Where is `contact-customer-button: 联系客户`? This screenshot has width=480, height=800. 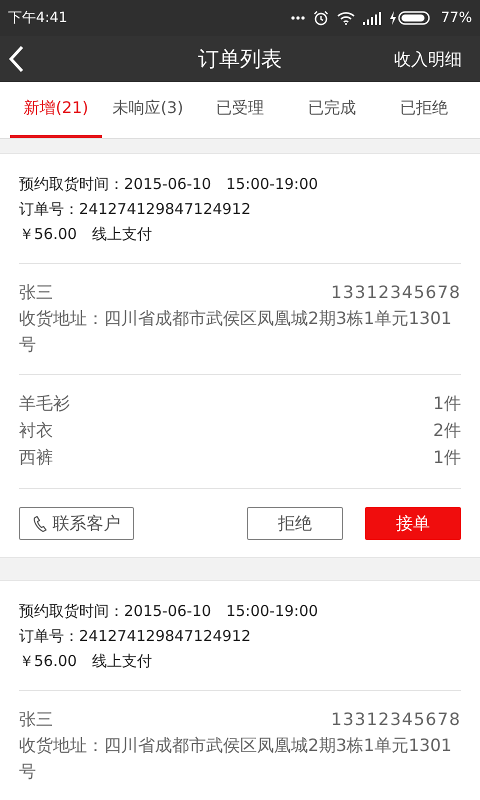 contact-customer-button: 联系客户 is located at coordinates (76, 523).